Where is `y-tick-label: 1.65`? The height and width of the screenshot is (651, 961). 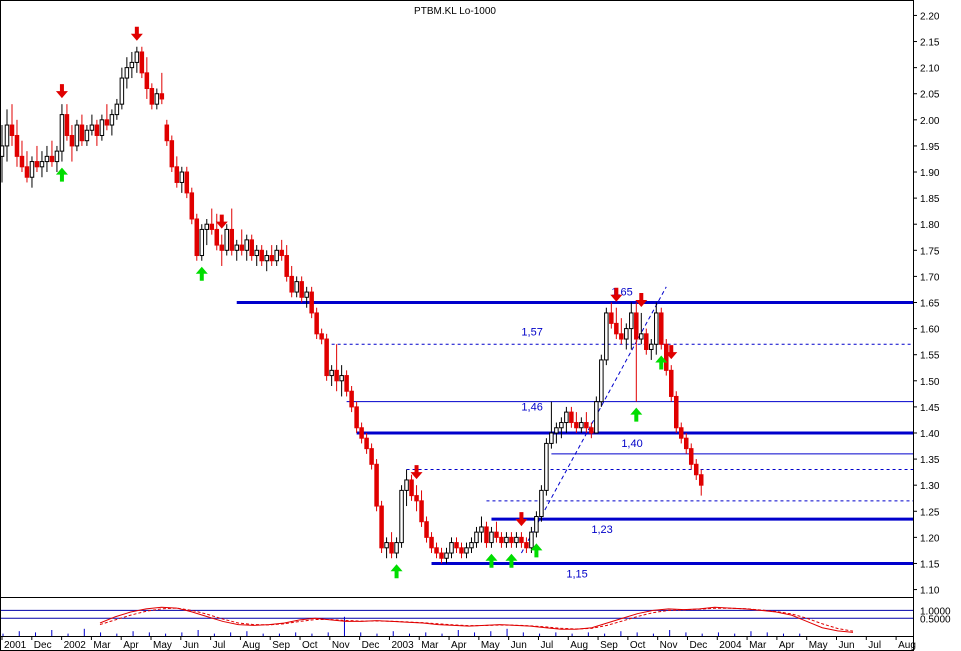 y-tick-label: 1.65 is located at coordinates (930, 304).